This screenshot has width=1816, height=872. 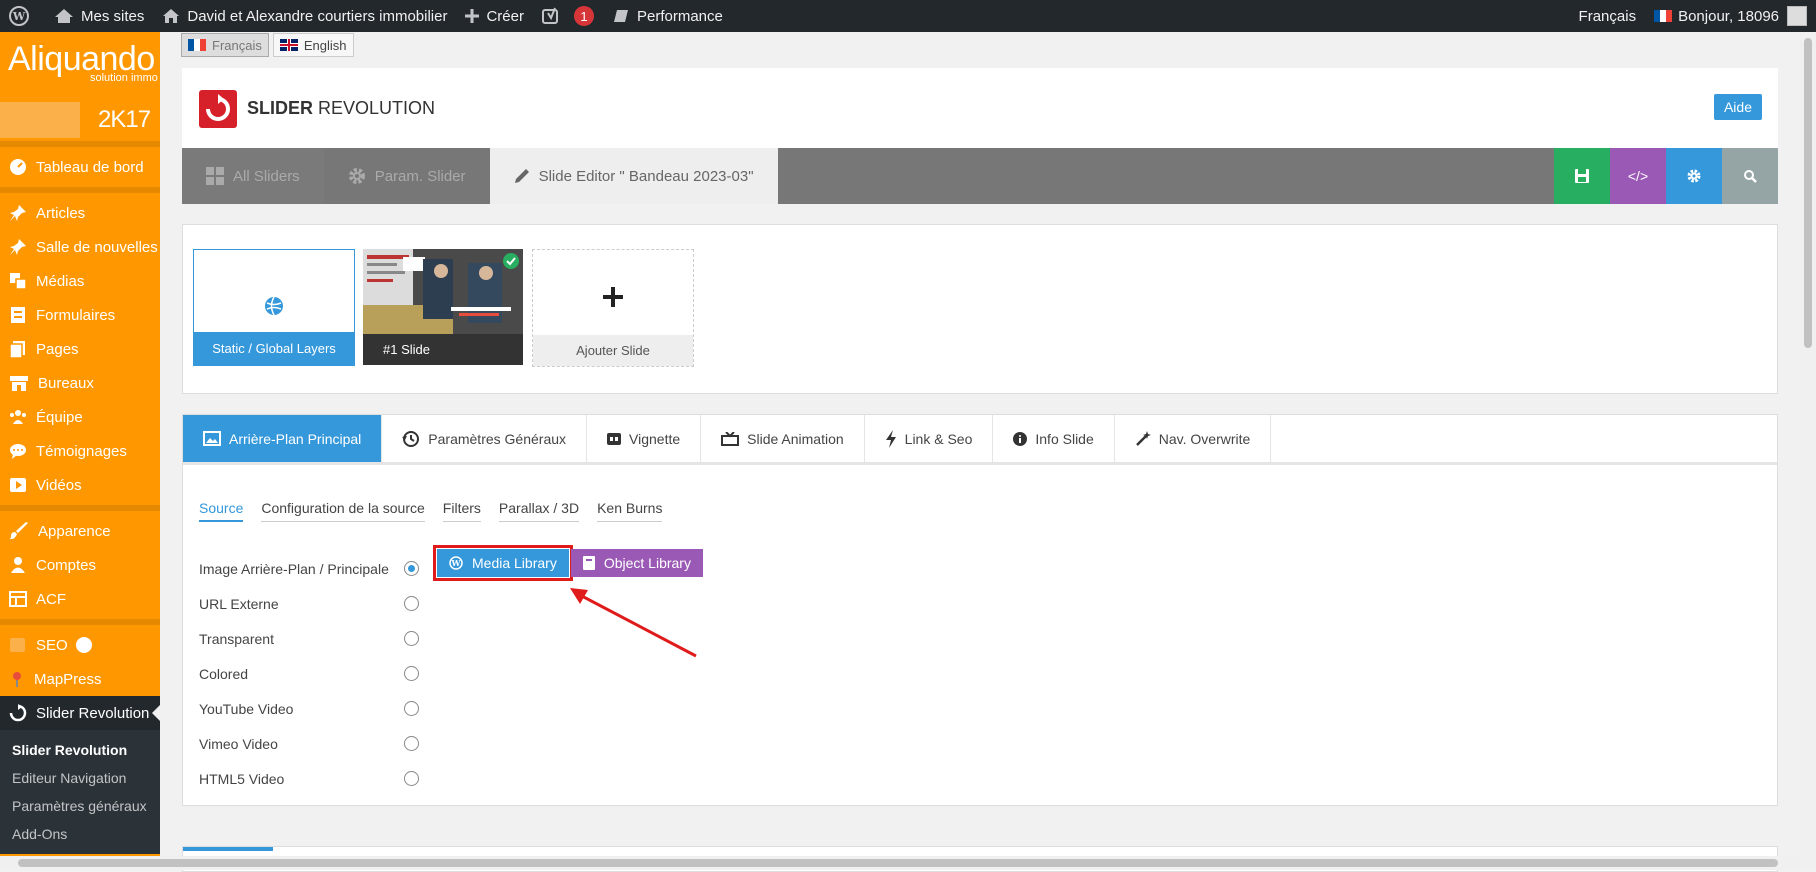 I want to click on subtab-source-config: Configuration de la source, so click(x=343, y=511).